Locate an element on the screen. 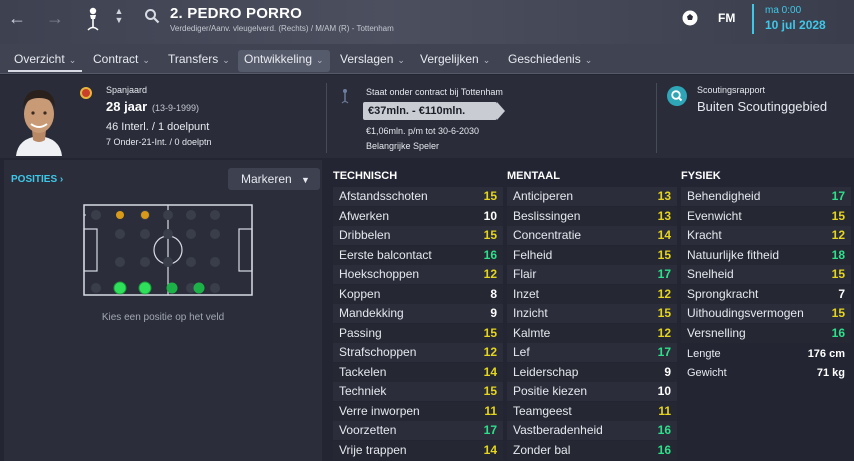 The image size is (854, 461). attribute-row: Teamgeest 11 is located at coordinates (592, 411).